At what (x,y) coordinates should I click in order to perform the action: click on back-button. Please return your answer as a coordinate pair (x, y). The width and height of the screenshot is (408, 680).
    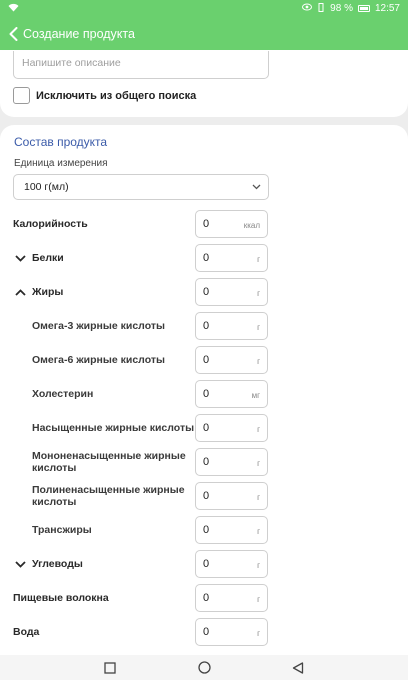
    Looking at the image, I should click on (298, 668).